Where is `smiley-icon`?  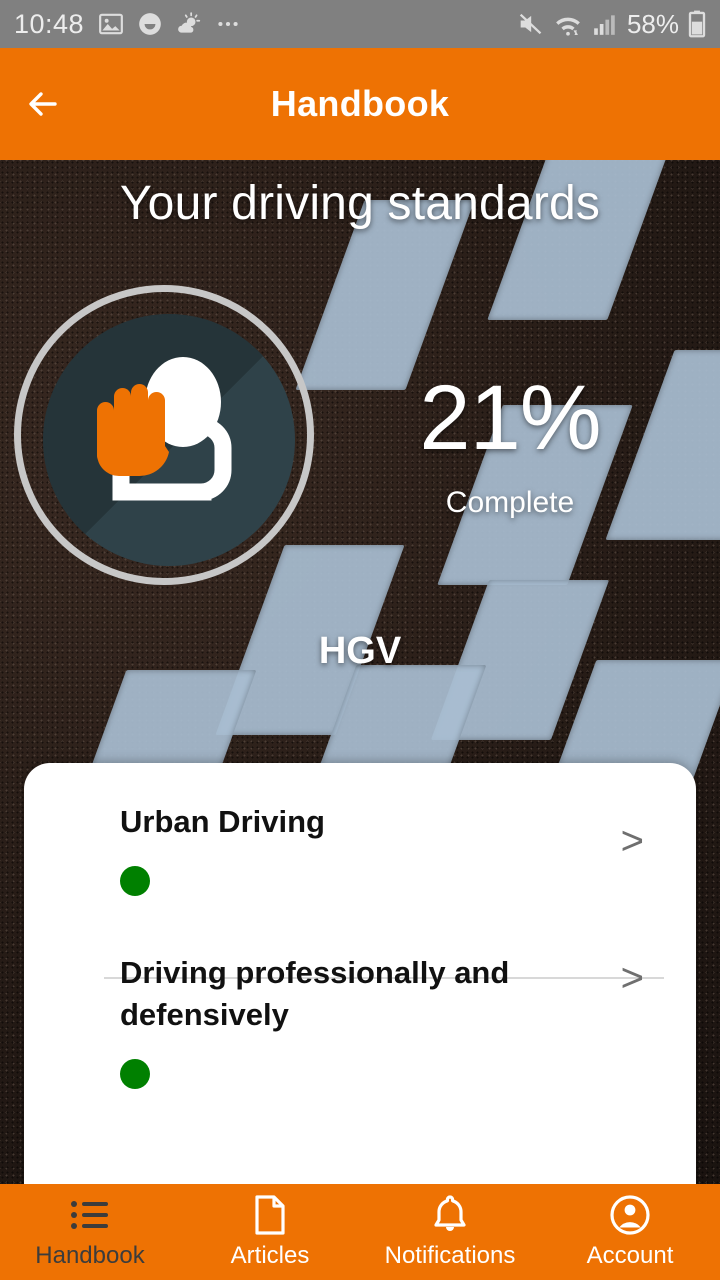 smiley-icon is located at coordinates (150, 24).